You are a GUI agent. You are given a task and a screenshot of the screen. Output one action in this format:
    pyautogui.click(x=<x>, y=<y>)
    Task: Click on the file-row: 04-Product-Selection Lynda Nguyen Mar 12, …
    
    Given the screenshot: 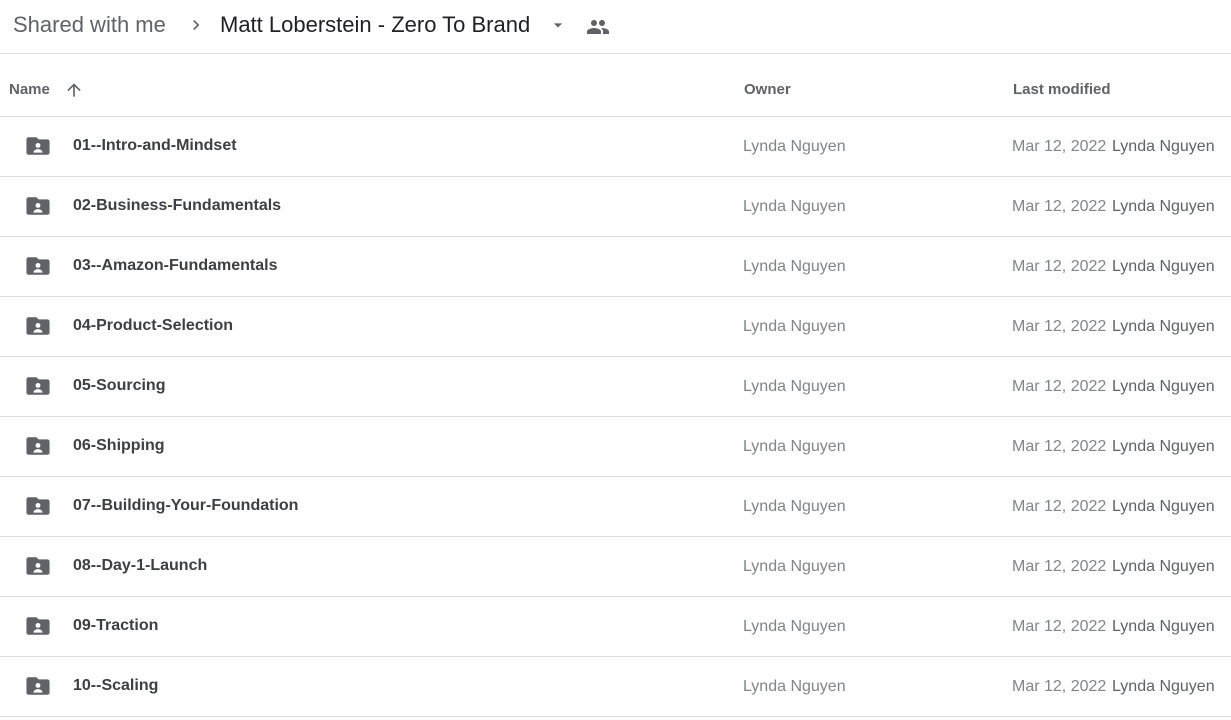 What is the action you would take?
    pyautogui.click(x=615, y=327)
    